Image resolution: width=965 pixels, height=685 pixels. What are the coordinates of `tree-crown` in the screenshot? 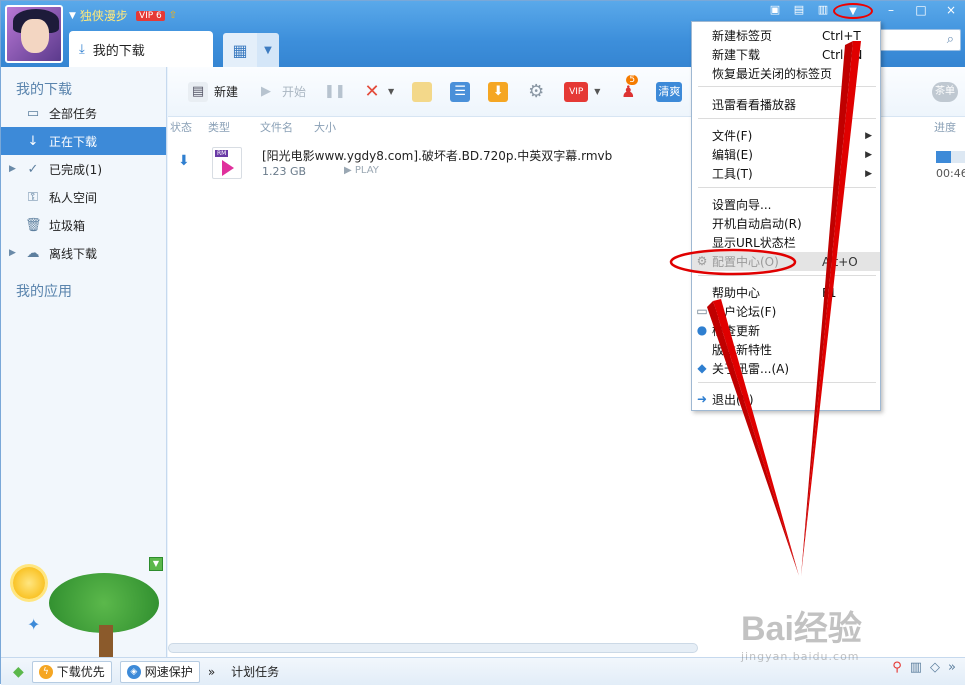 It's located at (104, 603).